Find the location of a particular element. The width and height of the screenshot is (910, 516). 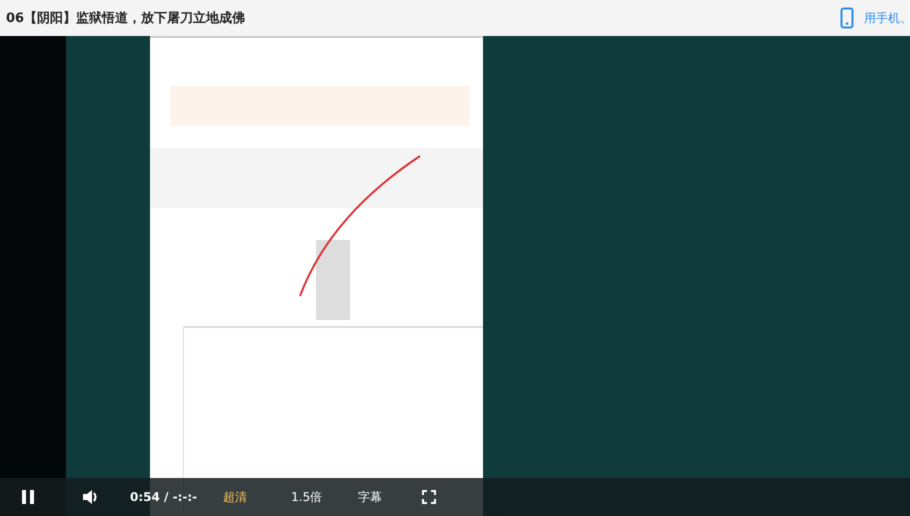

fullscreen-icon is located at coordinates (429, 497).